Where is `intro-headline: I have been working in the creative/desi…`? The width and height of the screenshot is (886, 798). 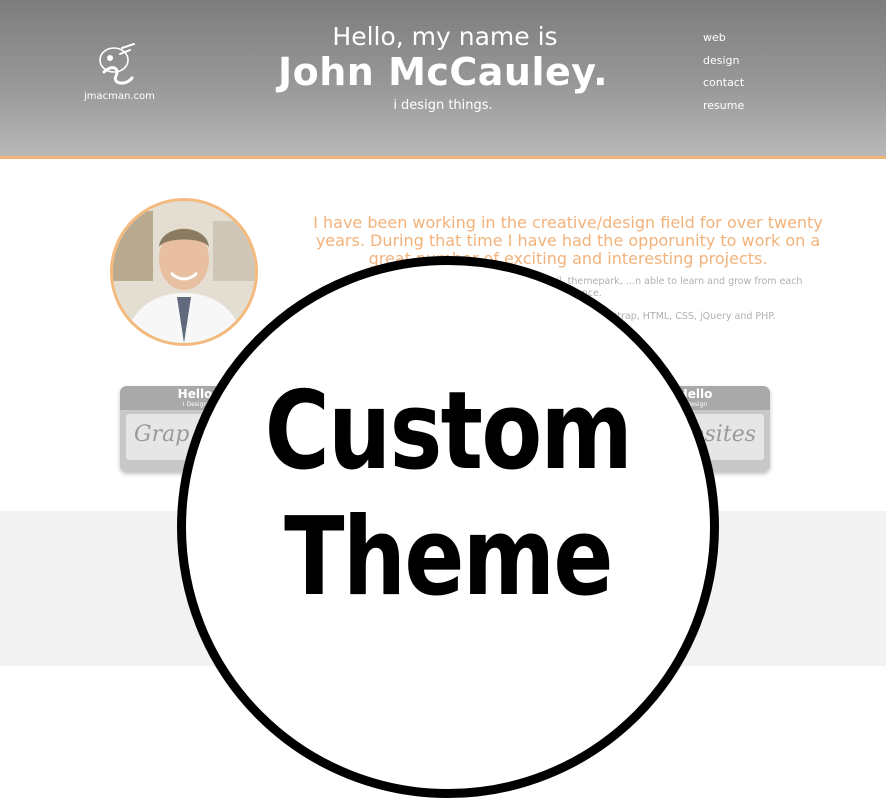 intro-headline: I have been working in the creative/desi… is located at coordinates (568, 240).